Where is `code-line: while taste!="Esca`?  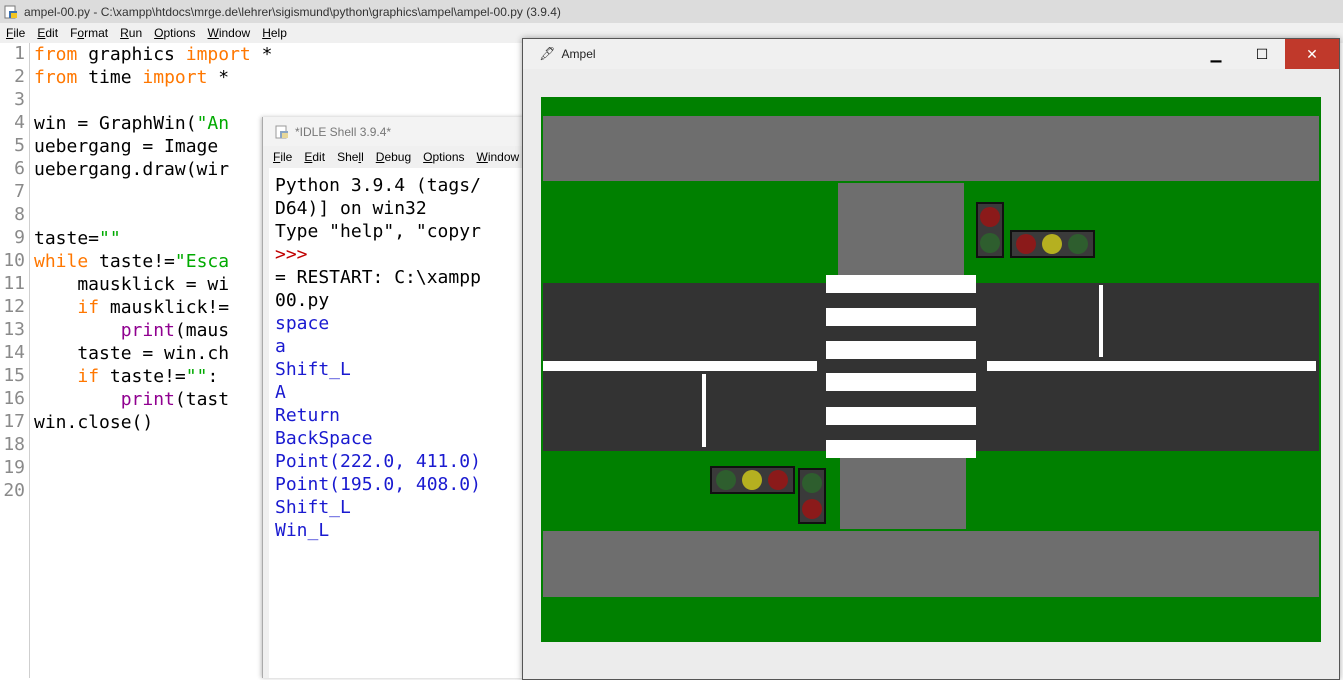 code-line: while taste!="Esca is located at coordinates (132, 261).